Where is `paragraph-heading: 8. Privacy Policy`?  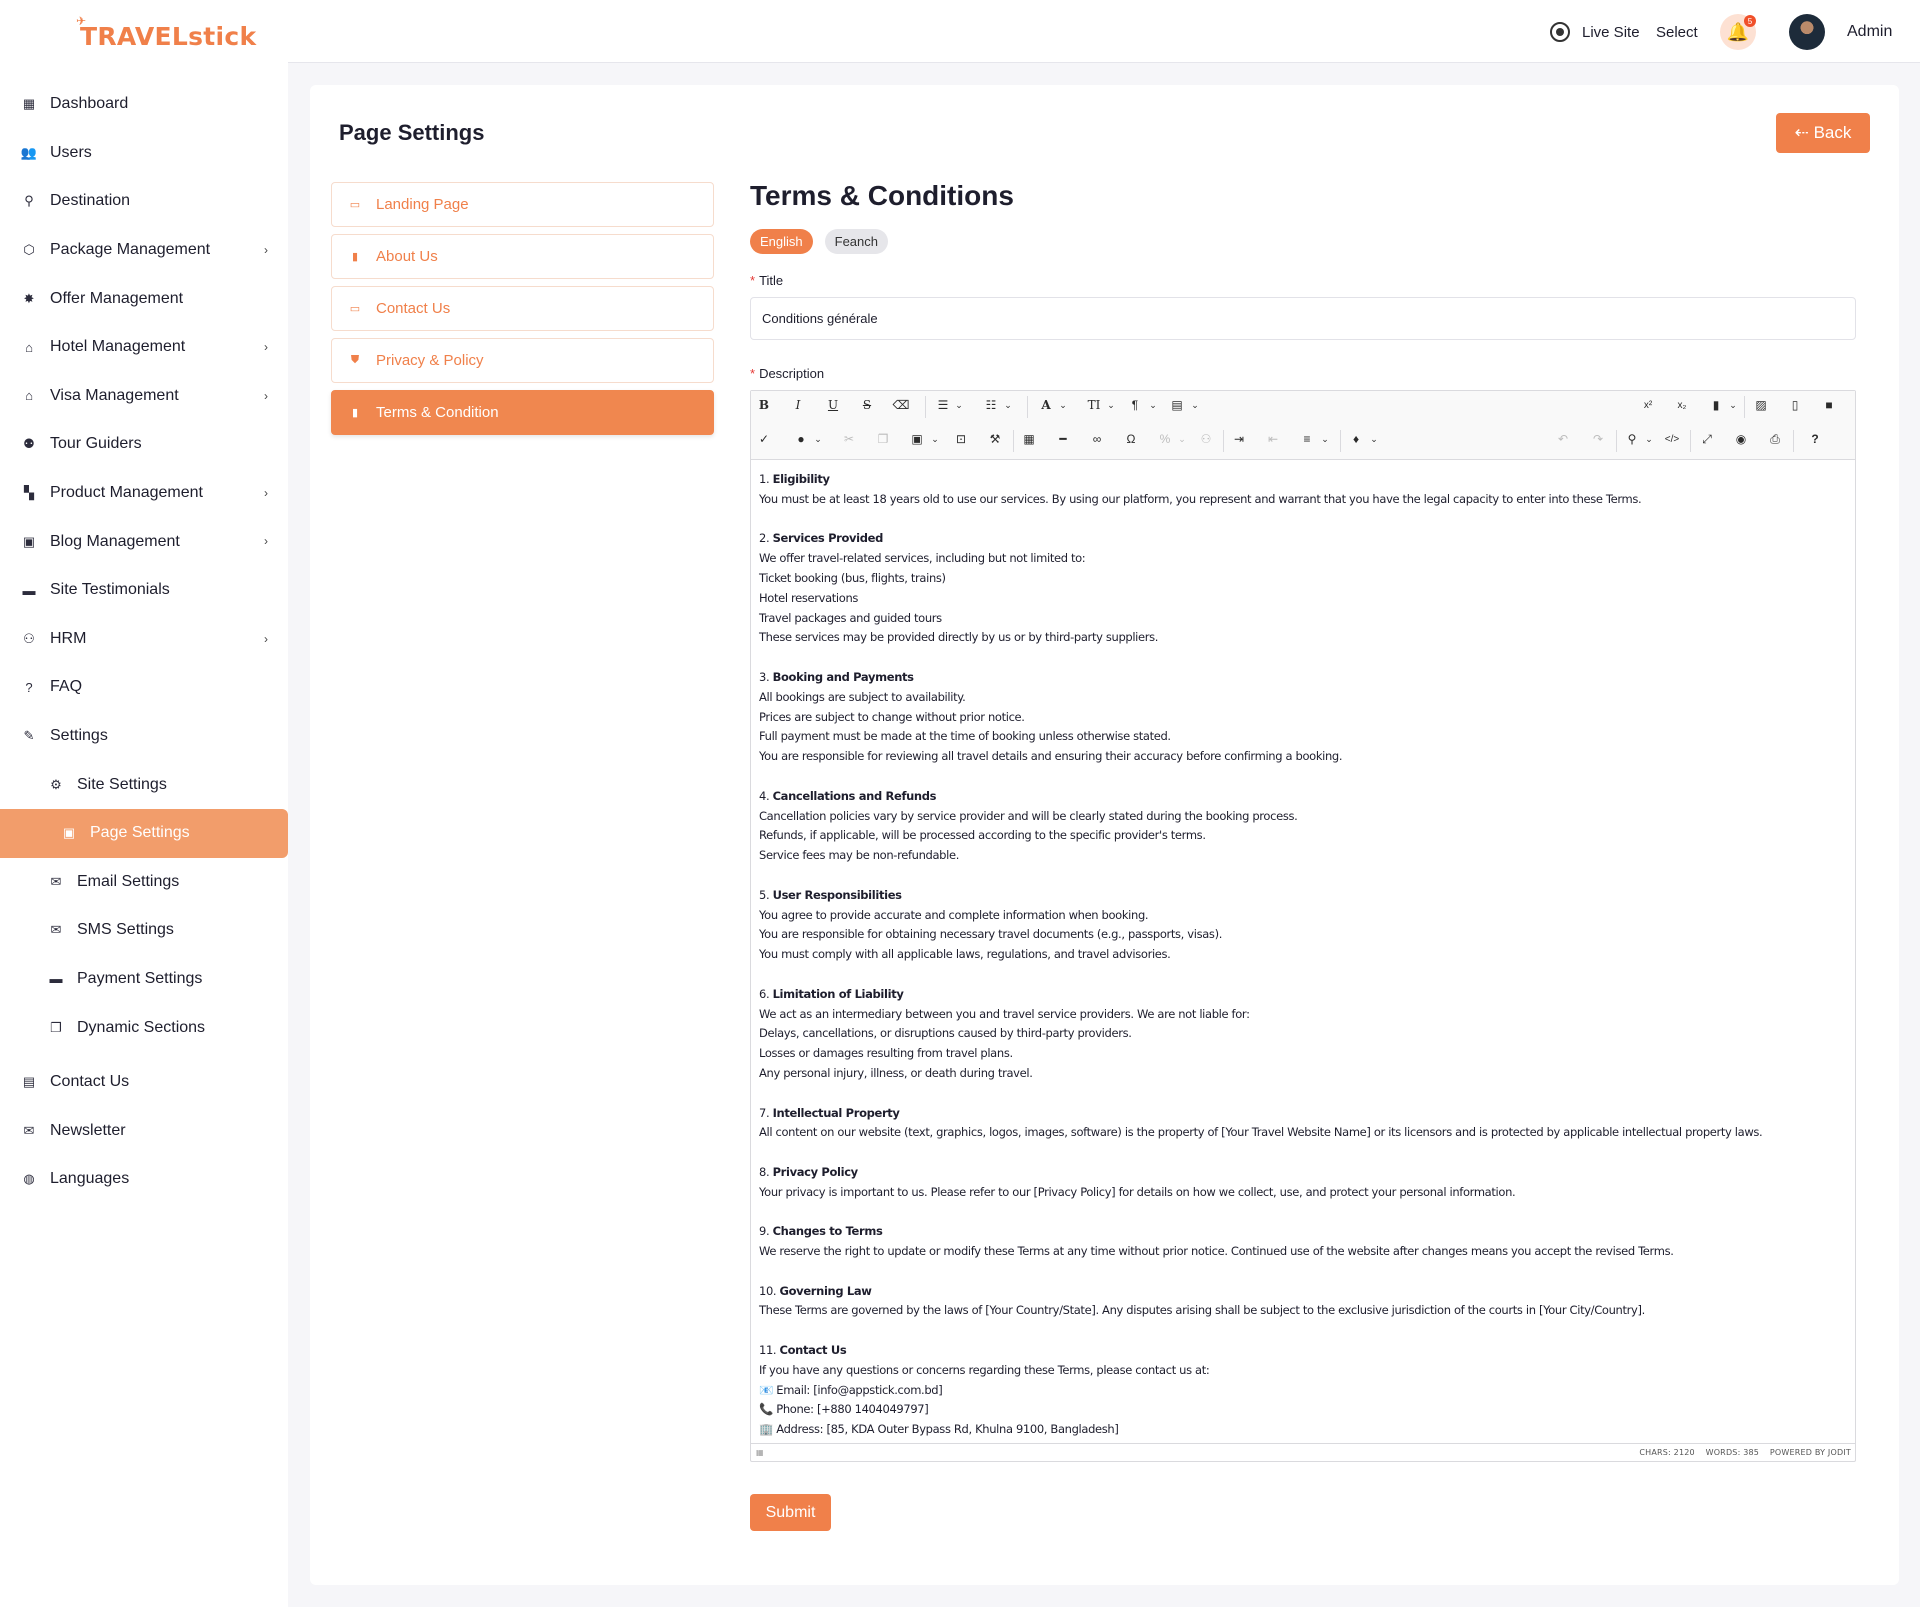
paragraph-heading: 8. Privacy Policy is located at coordinates (1304, 1173).